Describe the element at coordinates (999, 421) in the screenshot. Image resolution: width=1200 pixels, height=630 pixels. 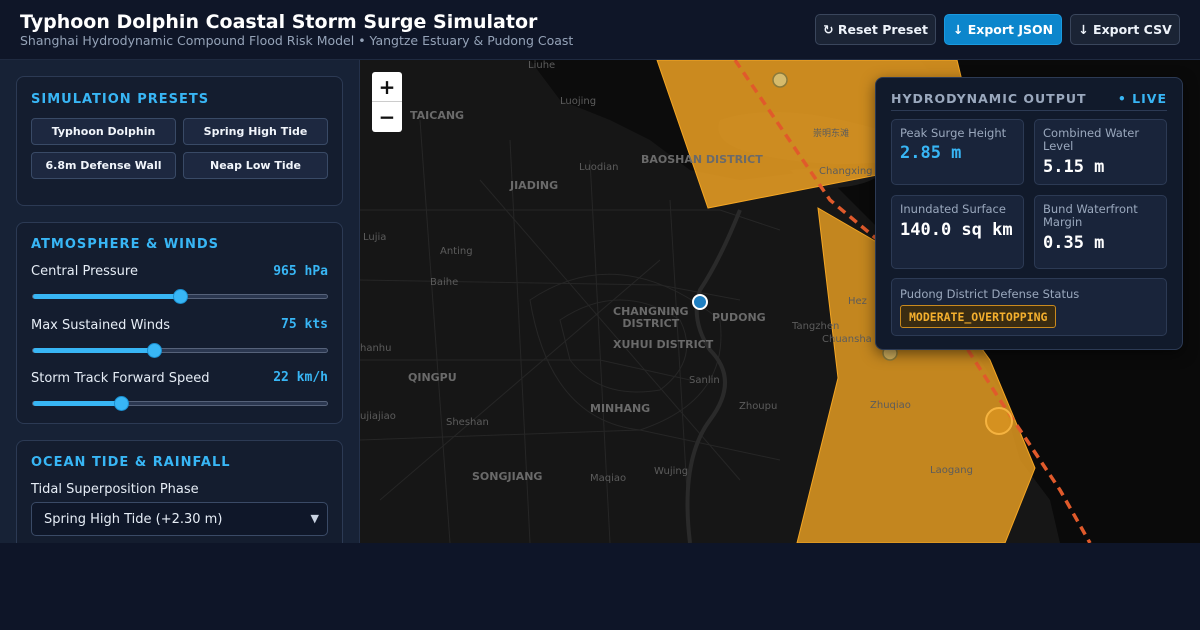
I see `storm-center-icon` at that location.